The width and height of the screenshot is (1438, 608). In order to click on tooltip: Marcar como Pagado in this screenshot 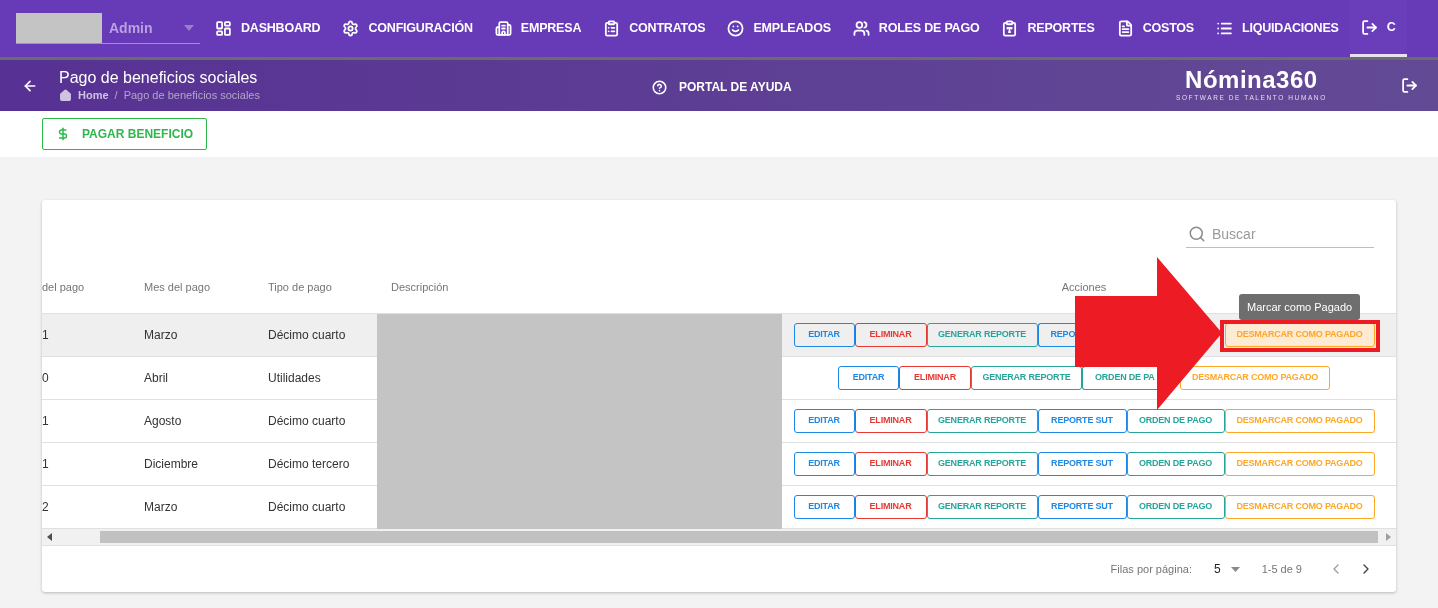, I will do `click(1300, 307)`.